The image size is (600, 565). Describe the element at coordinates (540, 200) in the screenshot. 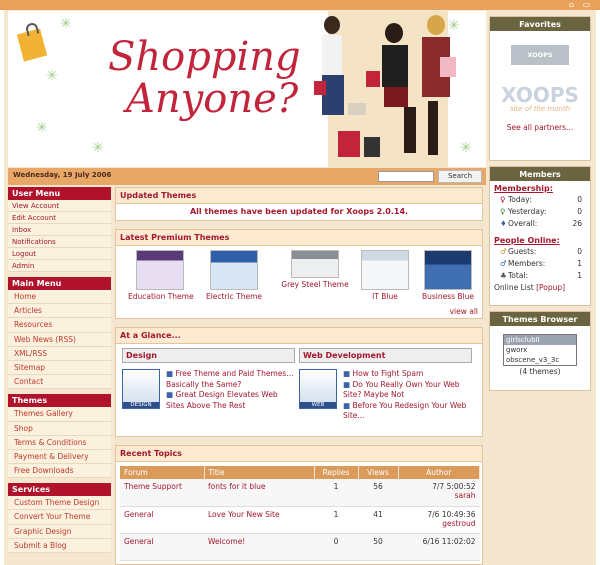

I see `stat-row: ♀ Today: 0` at that location.